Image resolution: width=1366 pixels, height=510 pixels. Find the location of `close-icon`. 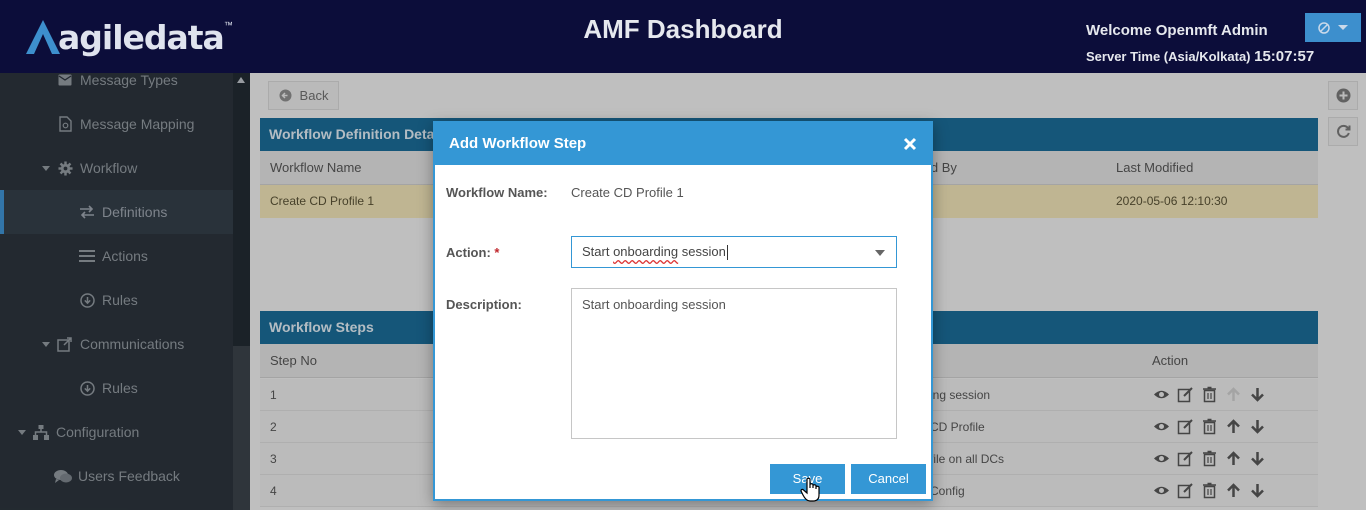

close-icon is located at coordinates (910, 144).